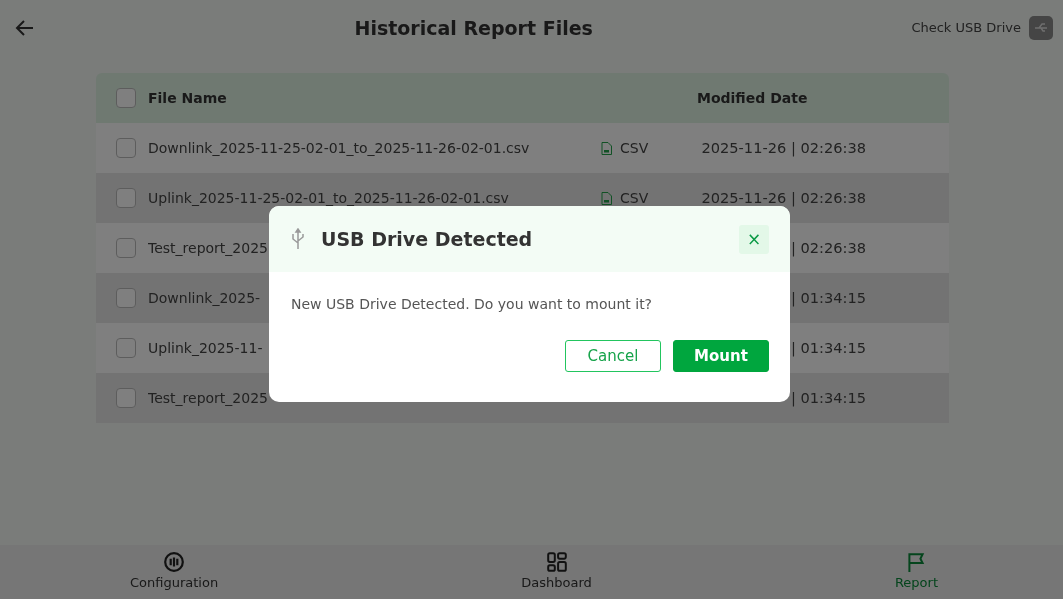  Describe the element at coordinates (754, 239) in the screenshot. I see `close-button: ×` at that location.